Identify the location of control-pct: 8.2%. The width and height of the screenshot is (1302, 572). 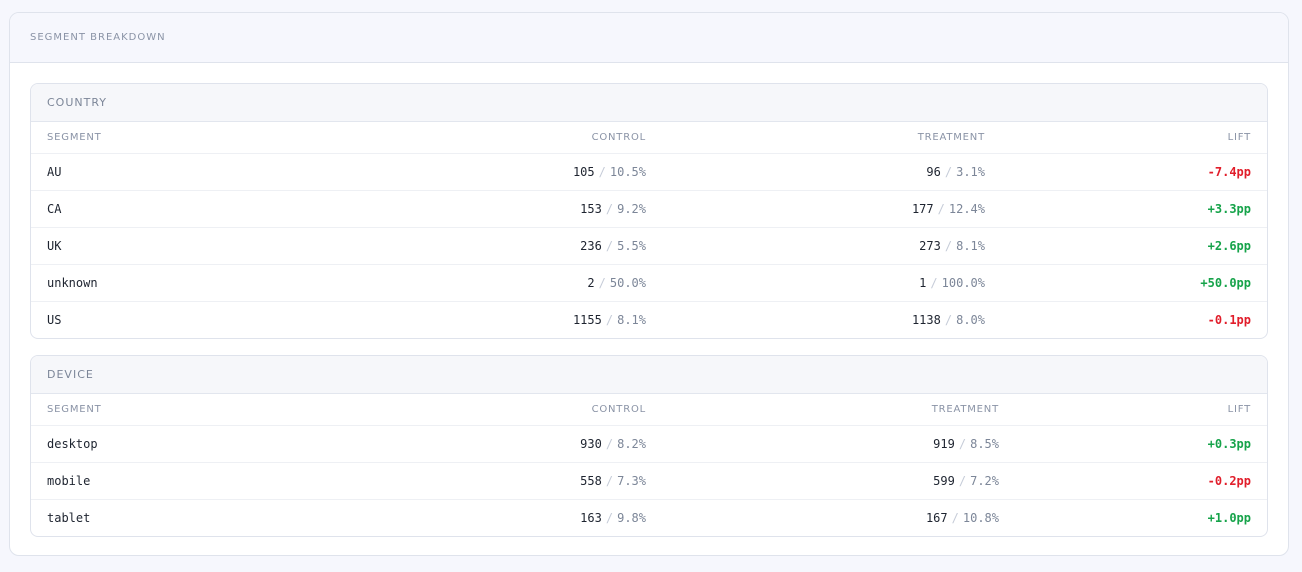
(631, 443).